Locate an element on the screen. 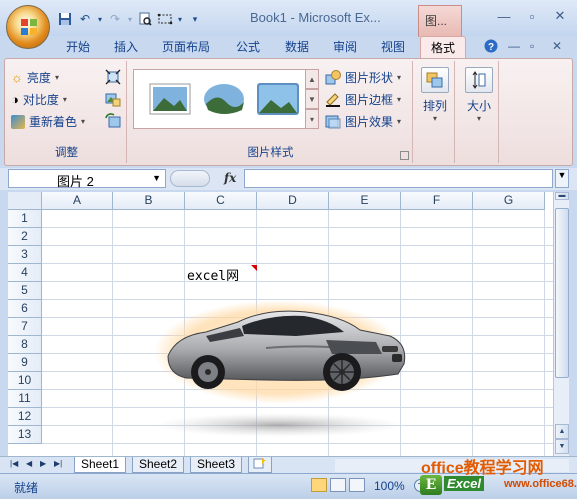 This screenshot has height=499, width=577. column-header: D is located at coordinates (293, 201).